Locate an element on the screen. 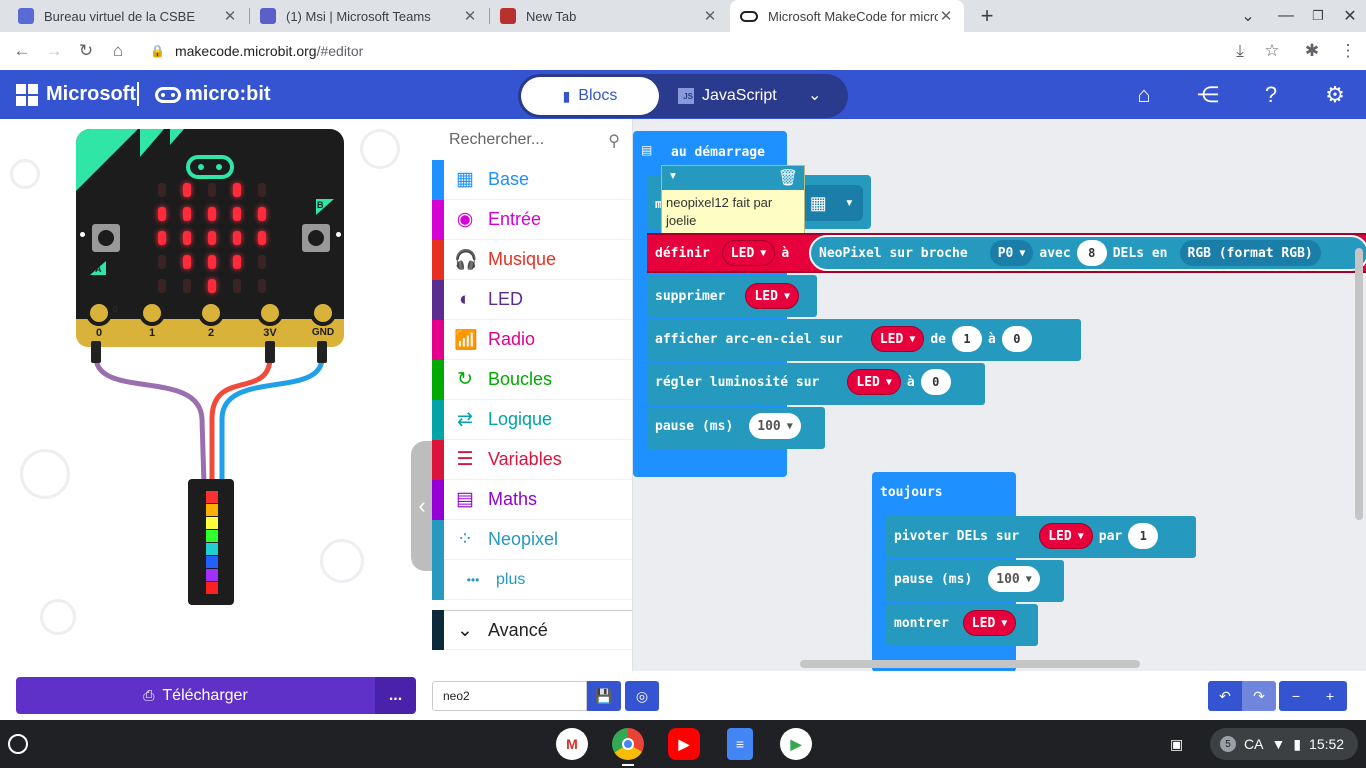  toolbox-category-variables: ☰ Variables is located at coordinates (532, 459).